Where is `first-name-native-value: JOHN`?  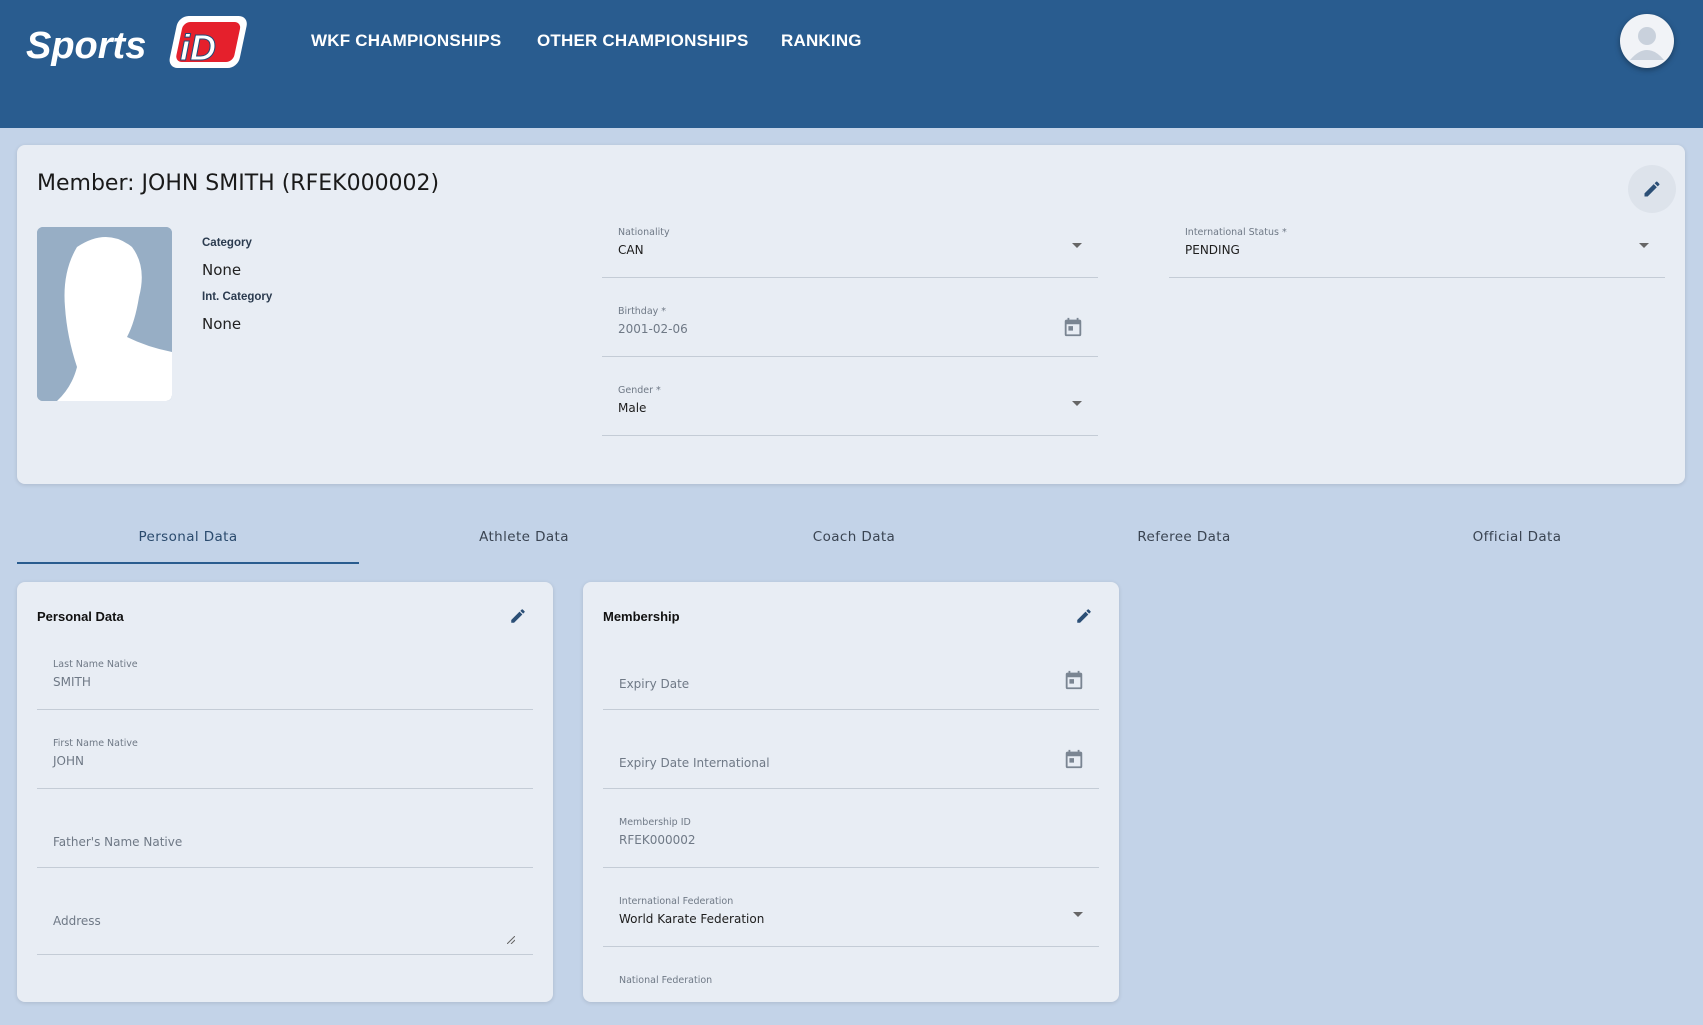 first-name-native-value: JOHN is located at coordinates (68, 761).